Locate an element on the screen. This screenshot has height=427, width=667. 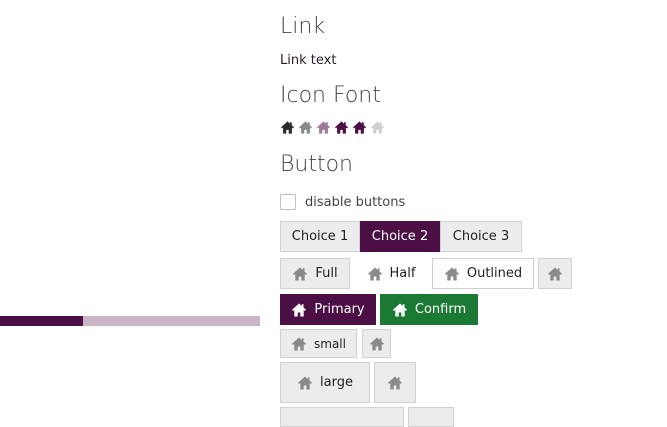
disable-buttons-checkbox-row: disable buttons is located at coordinates (342, 202).